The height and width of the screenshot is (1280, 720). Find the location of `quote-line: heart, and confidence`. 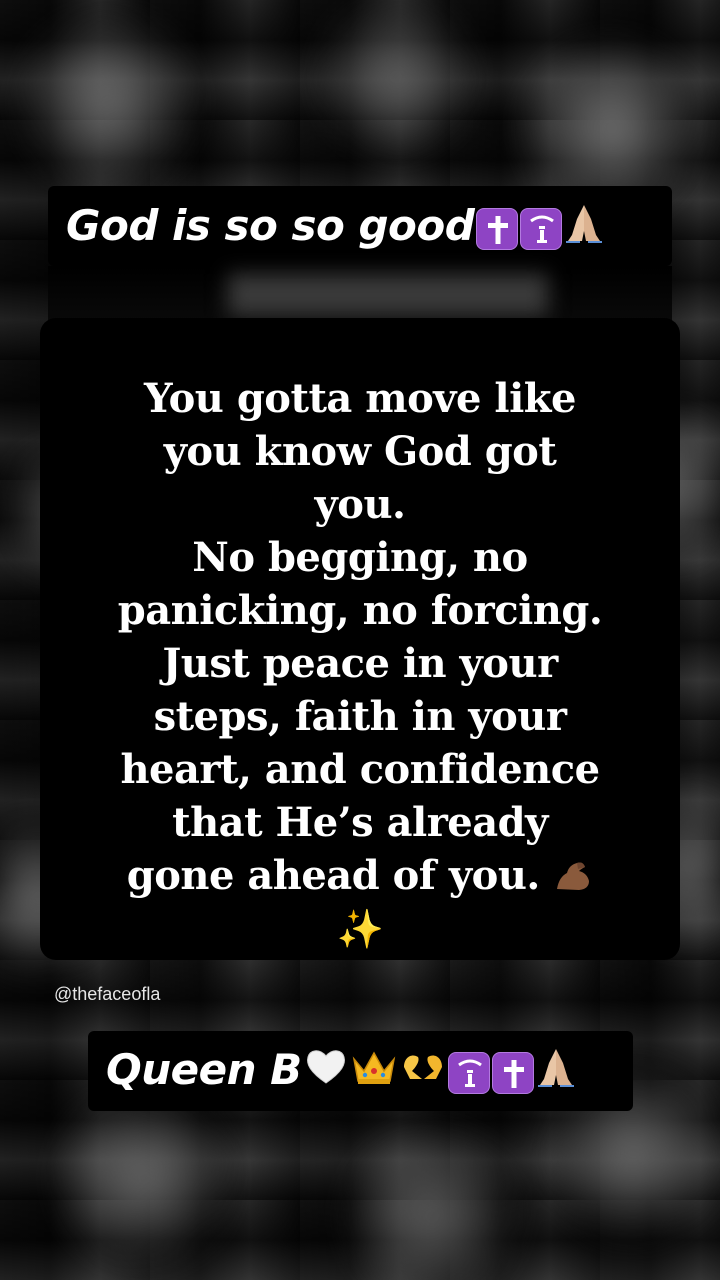

quote-line: heart, and confidence is located at coordinates (360, 769).